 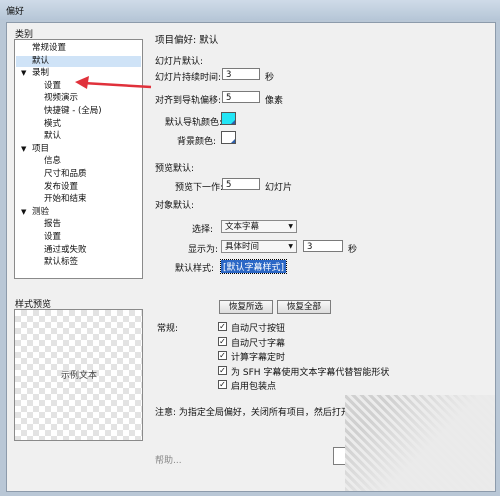 I want to click on panel-title: 项目偏好: 默认, so click(x=187, y=40).